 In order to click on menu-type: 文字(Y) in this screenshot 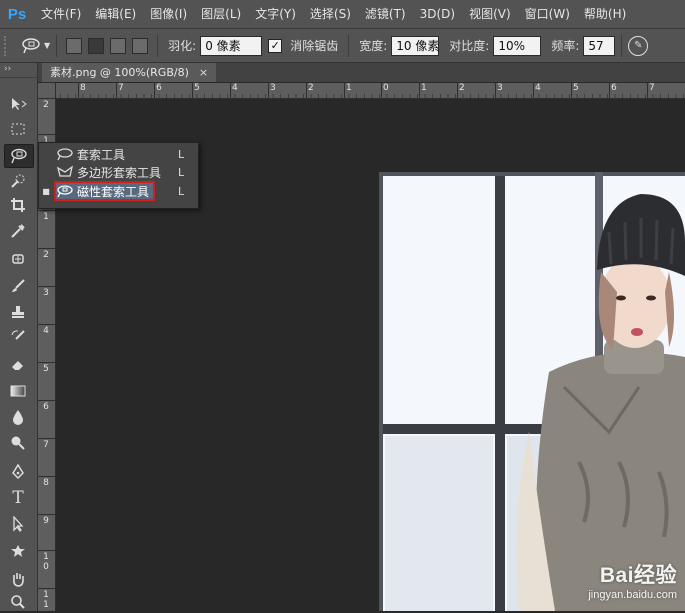, I will do `click(275, 14)`.